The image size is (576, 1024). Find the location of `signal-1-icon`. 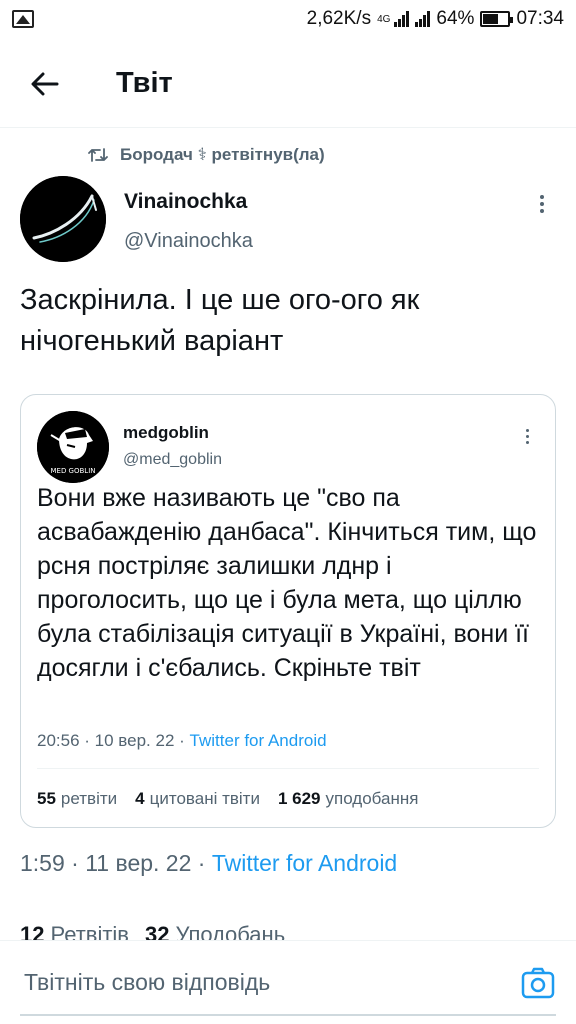

signal-1-icon is located at coordinates (402, 19).